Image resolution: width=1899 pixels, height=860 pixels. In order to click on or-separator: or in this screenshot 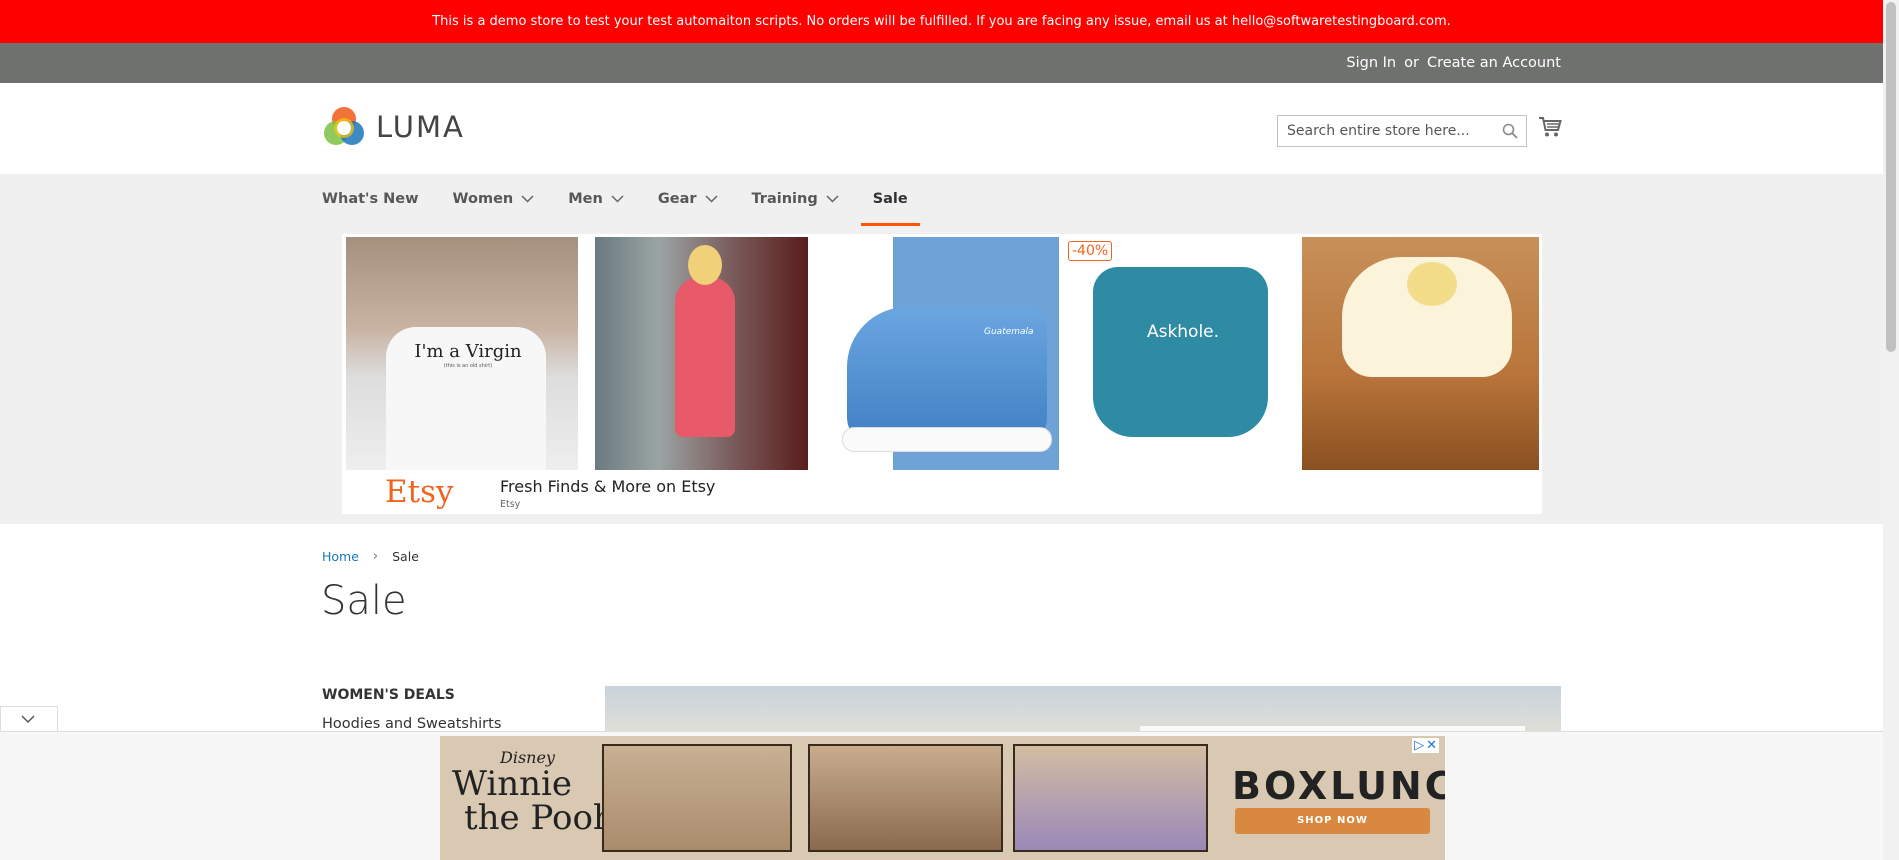, I will do `click(1411, 63)`.